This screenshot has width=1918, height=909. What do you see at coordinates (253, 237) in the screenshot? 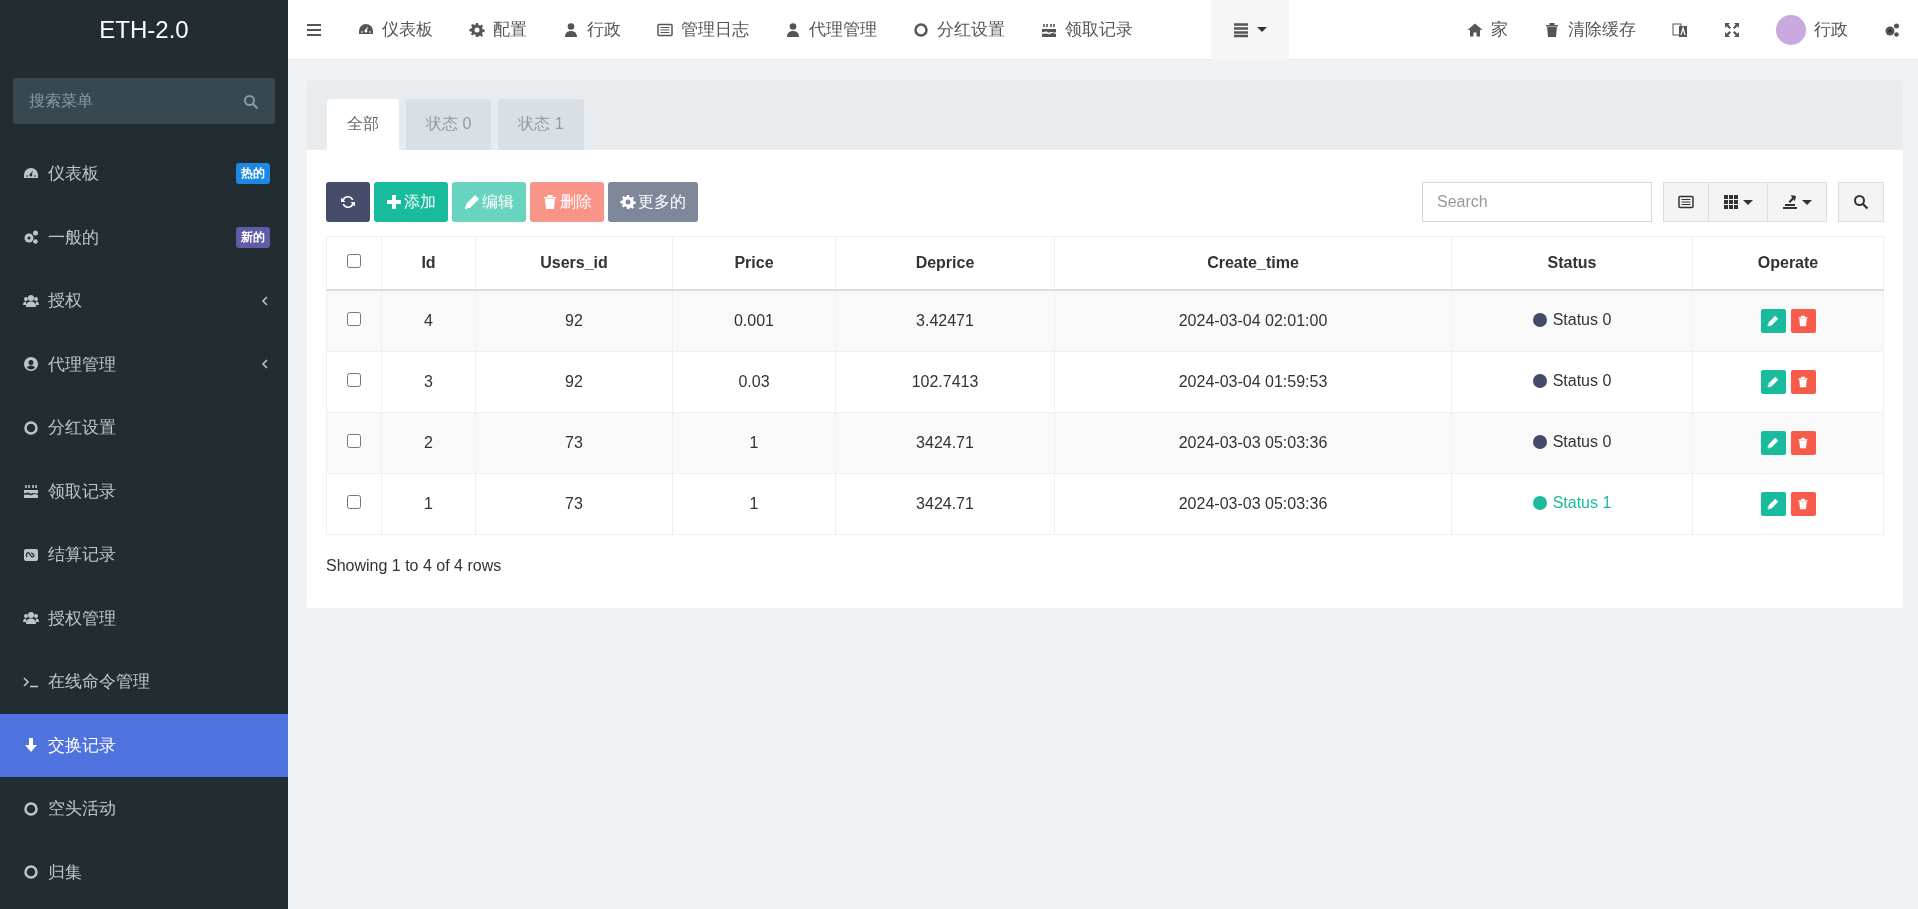
I see `sidebar-badge: 新的` at bounding box center [253, 237].